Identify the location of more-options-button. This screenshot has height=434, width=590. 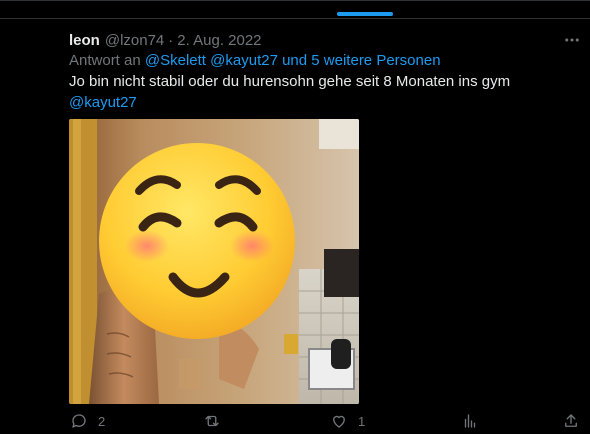
(572, 40).